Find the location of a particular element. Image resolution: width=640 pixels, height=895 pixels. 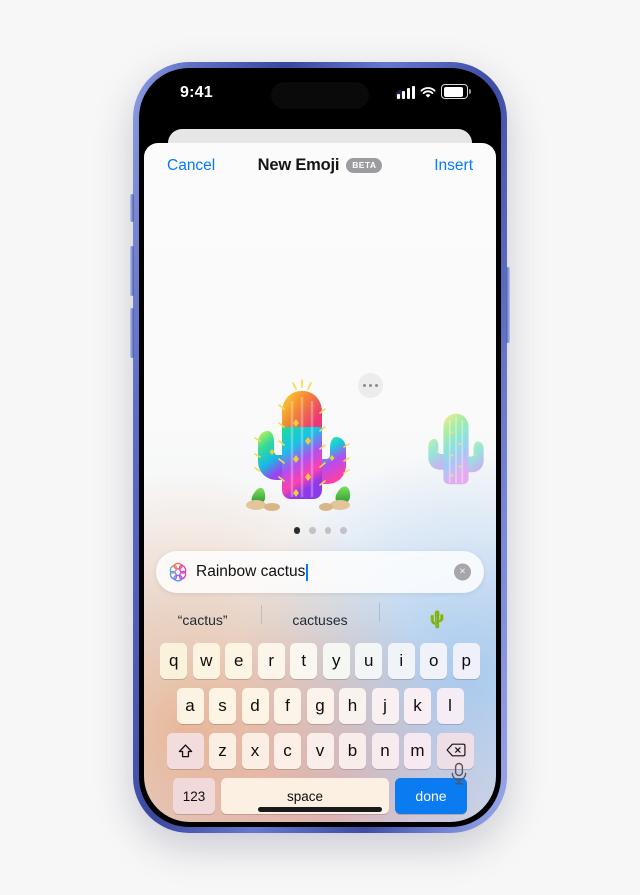

sheet-header: Cancel New Emoji BETA Insert is located at coordinates (320, 169).